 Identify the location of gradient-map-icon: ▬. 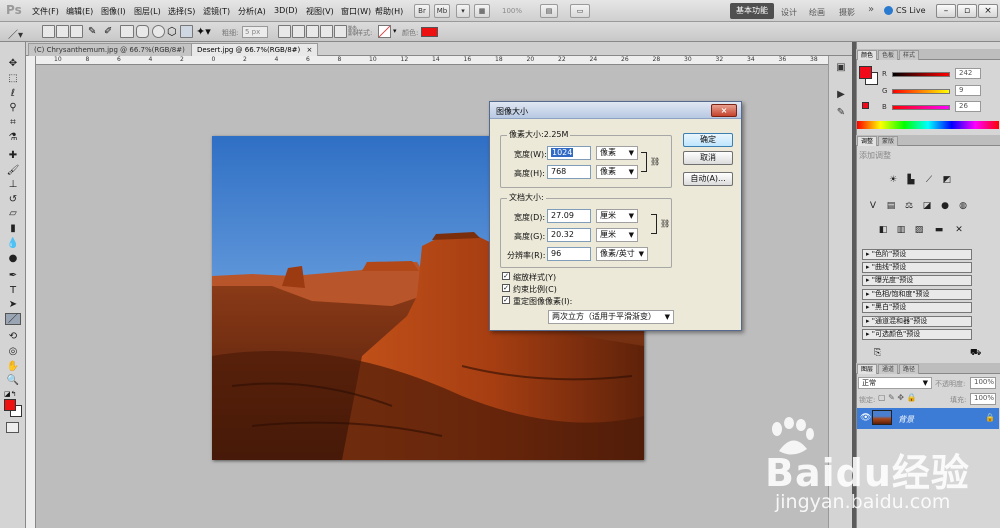
(939, 230).